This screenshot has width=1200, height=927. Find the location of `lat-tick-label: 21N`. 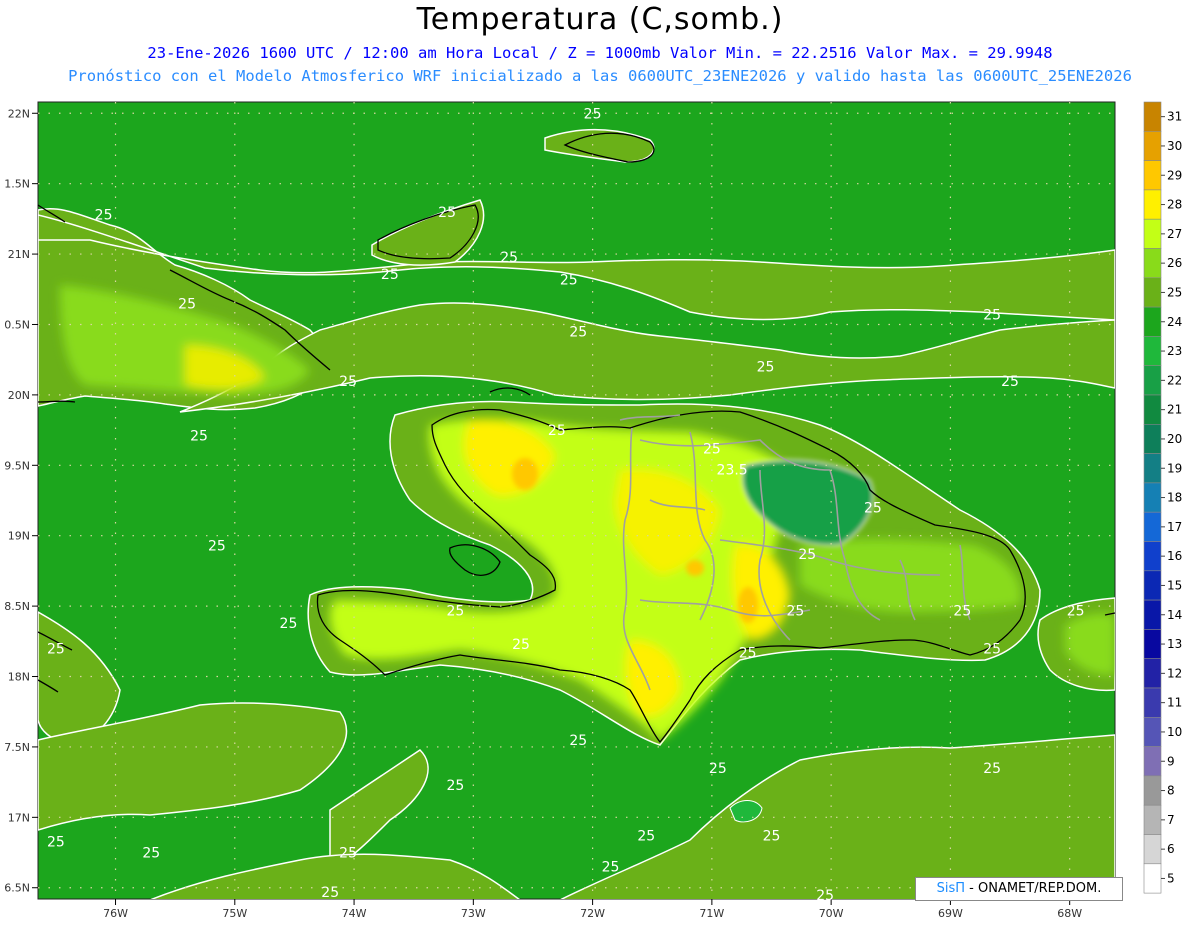

lat-tick-label: 21N is located at coordinates (19, 254).